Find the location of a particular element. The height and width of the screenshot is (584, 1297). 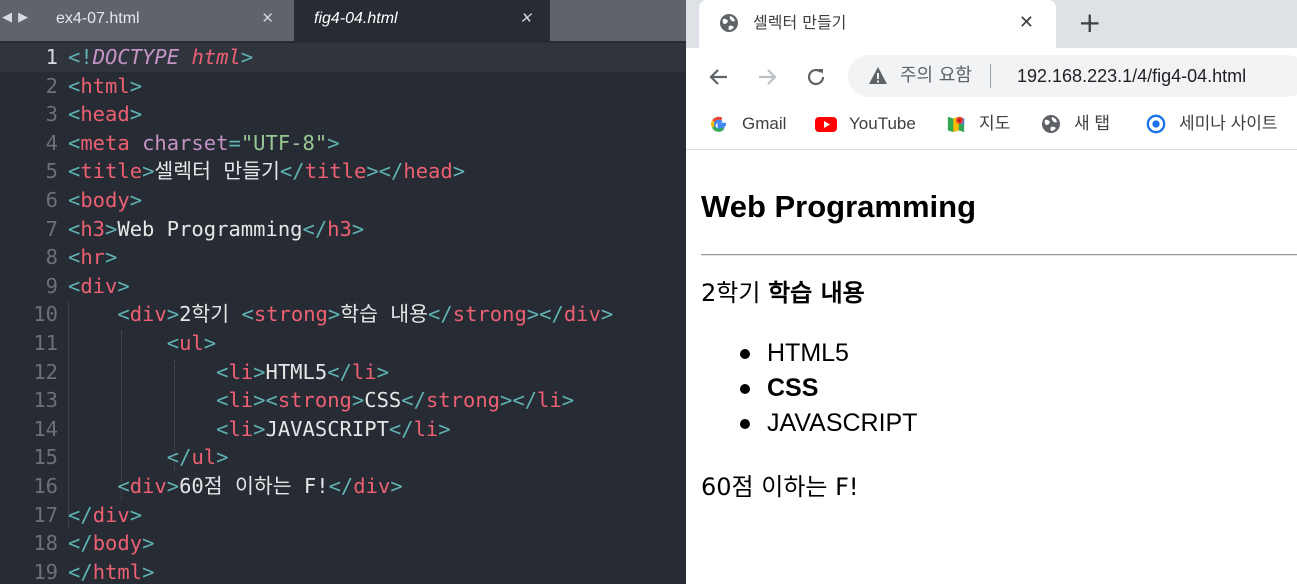

code-line: 8 <hr> is located at coordinates (343, 257).